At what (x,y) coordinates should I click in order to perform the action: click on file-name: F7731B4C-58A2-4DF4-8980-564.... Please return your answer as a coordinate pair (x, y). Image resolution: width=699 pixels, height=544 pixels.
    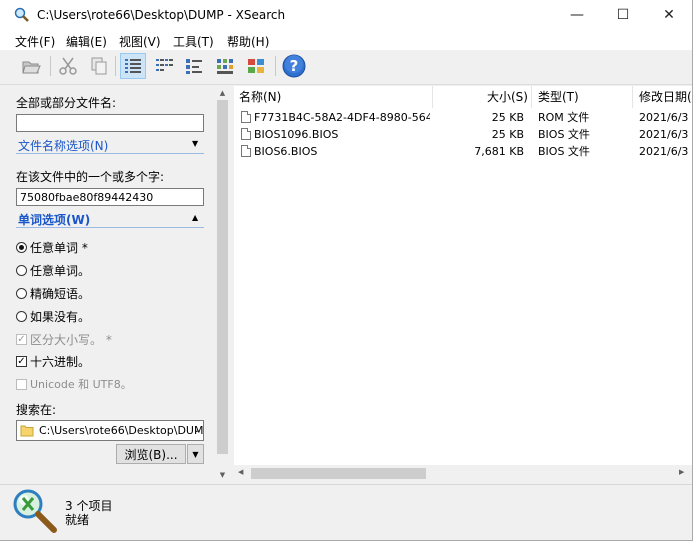
    Looking at the image, I should click on (342, 117).